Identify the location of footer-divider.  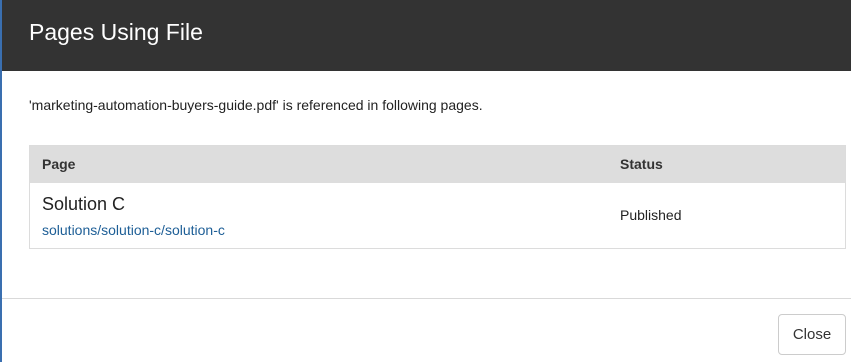
(426, 298).